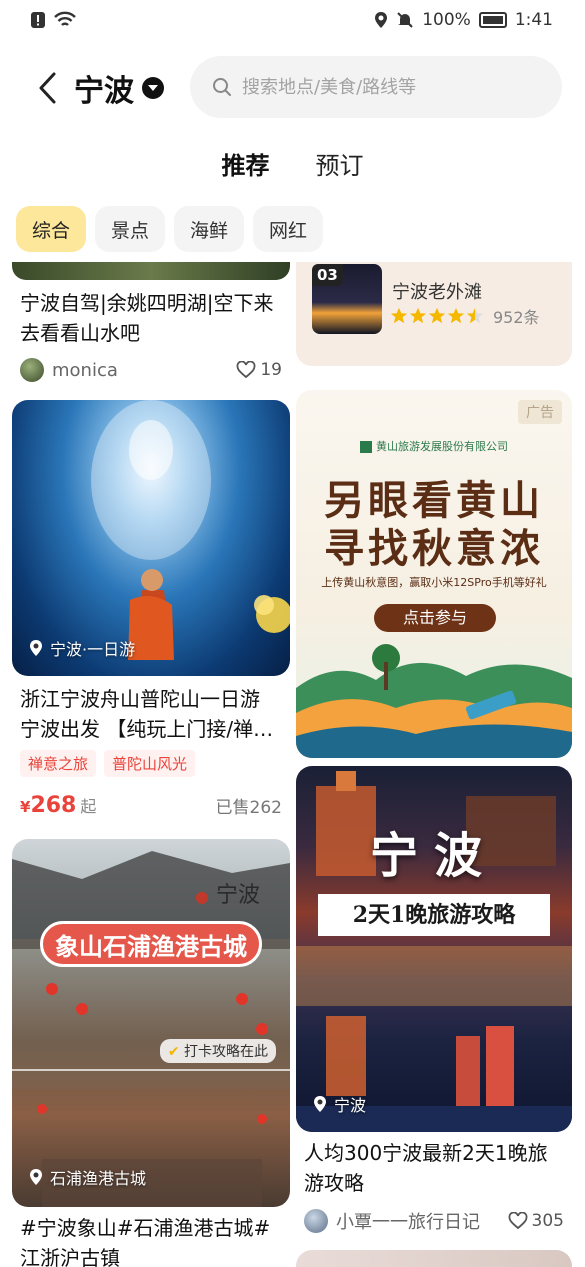  I want to click on top-header: 宁波, so click(292, 88).